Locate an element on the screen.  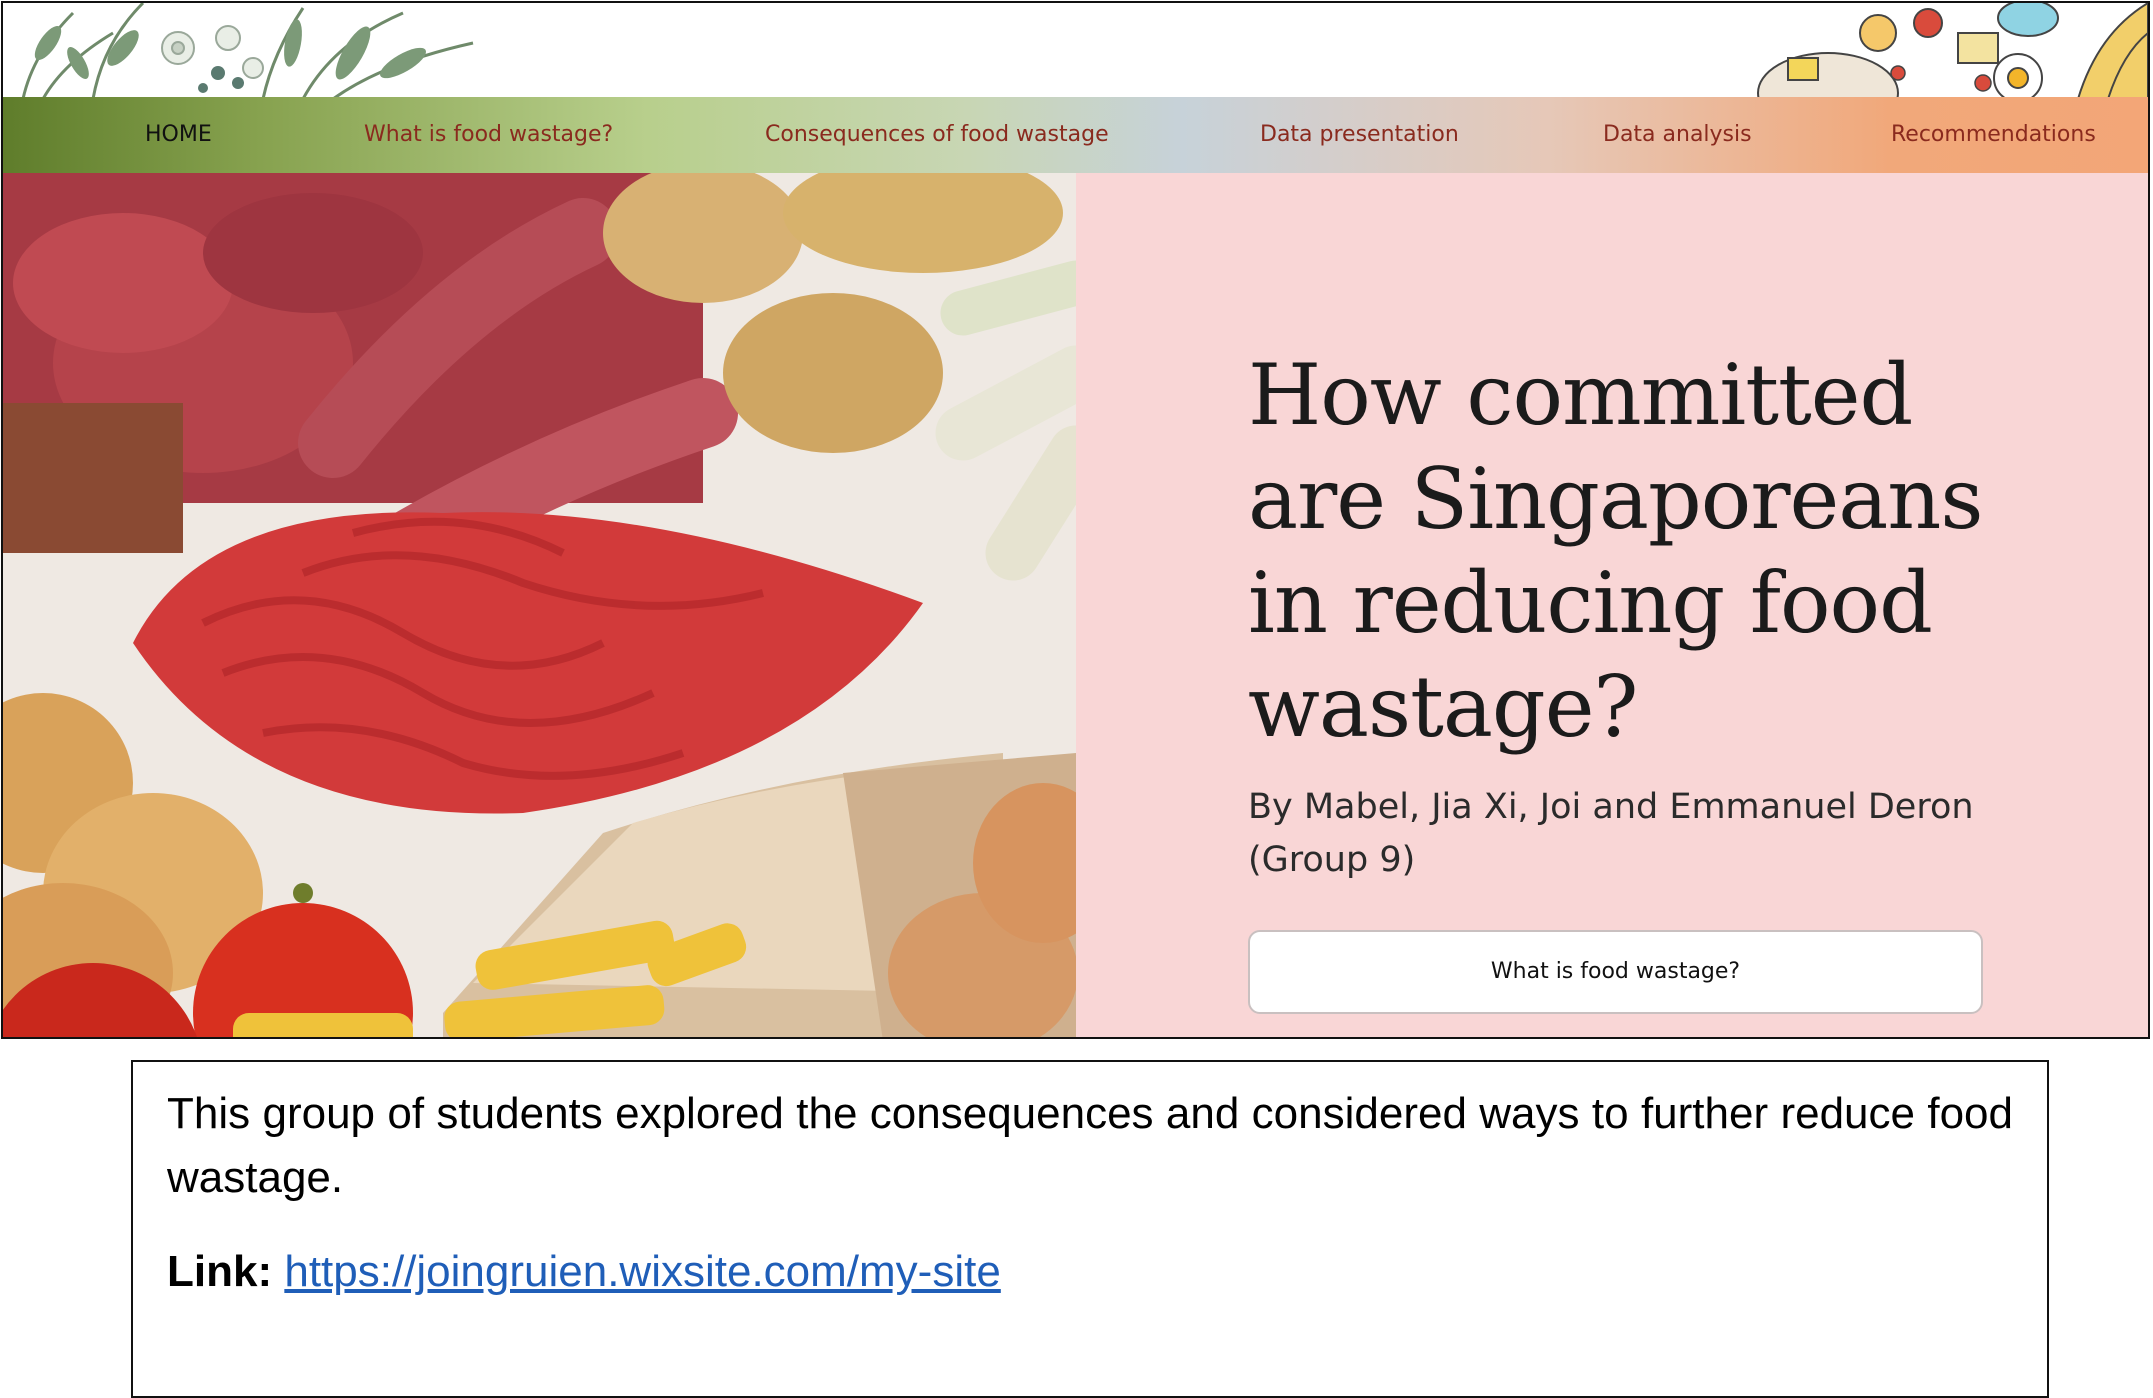
nav-what-is-food-wastage: What is food wastage? is located at coordinates (488, 135).